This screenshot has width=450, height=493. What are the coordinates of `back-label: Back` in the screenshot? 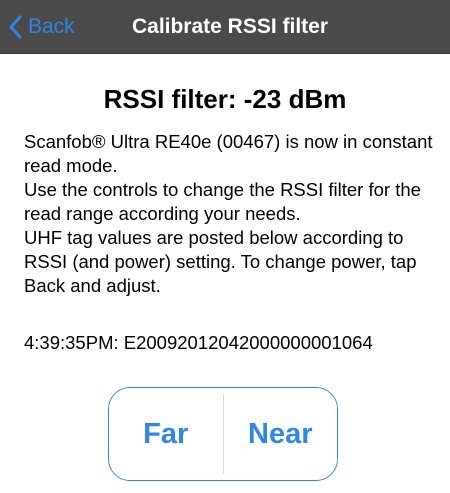 It's located at (51, 26).